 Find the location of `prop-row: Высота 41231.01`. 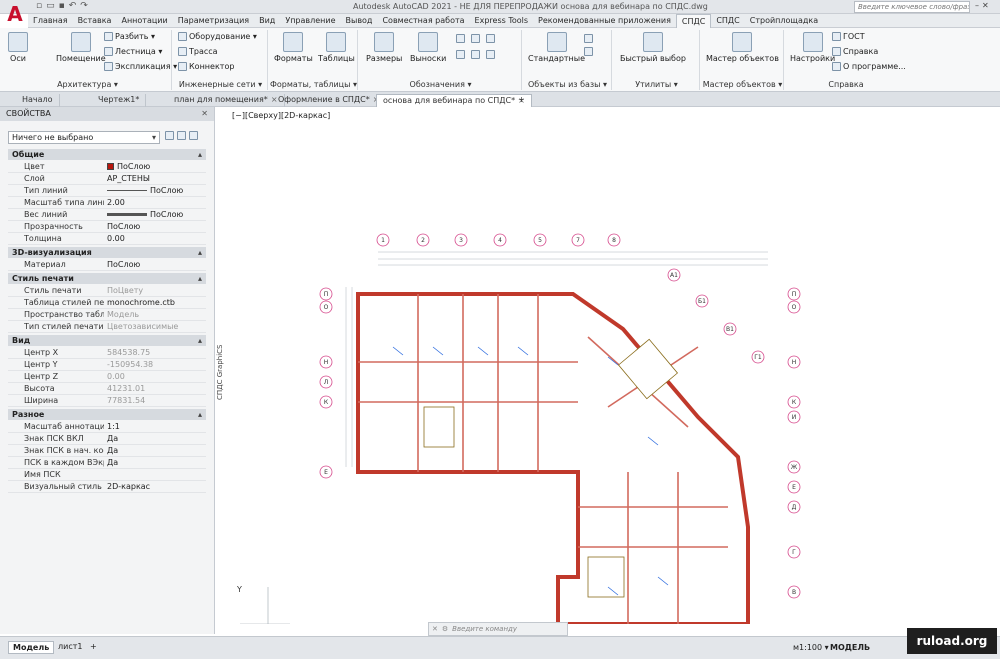

prop-row: Высота 41231.01 is located at coordinates (107, 389).